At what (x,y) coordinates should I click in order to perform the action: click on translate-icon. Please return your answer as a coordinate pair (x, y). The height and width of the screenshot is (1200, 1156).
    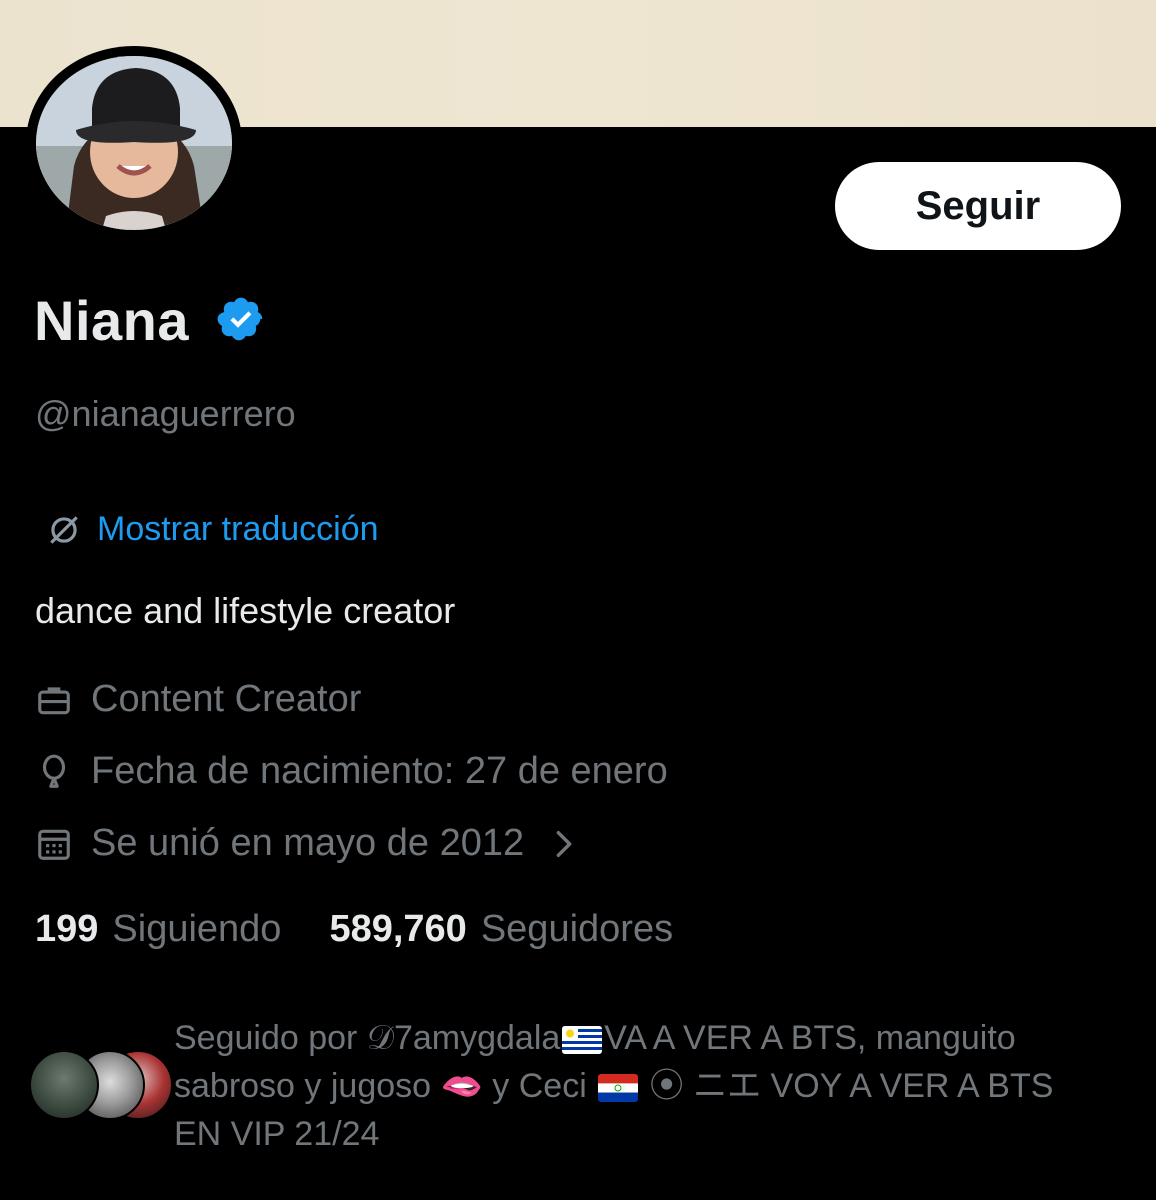
    Looking at the image, I should click on (64, 529).